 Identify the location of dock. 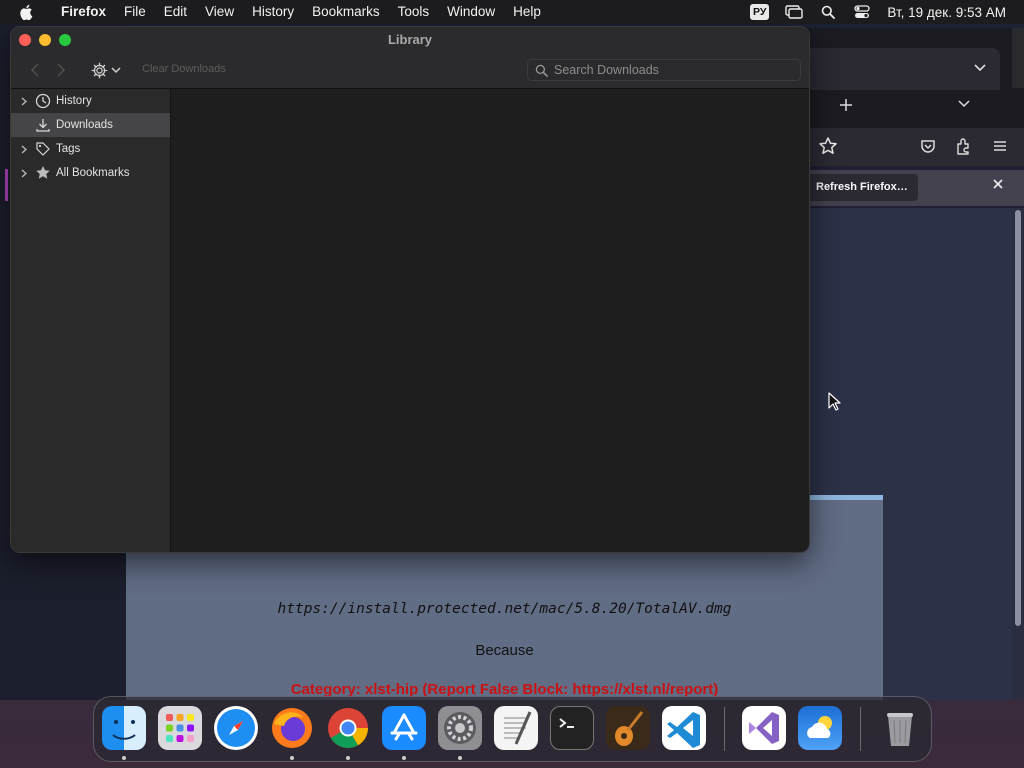
(512, 729).